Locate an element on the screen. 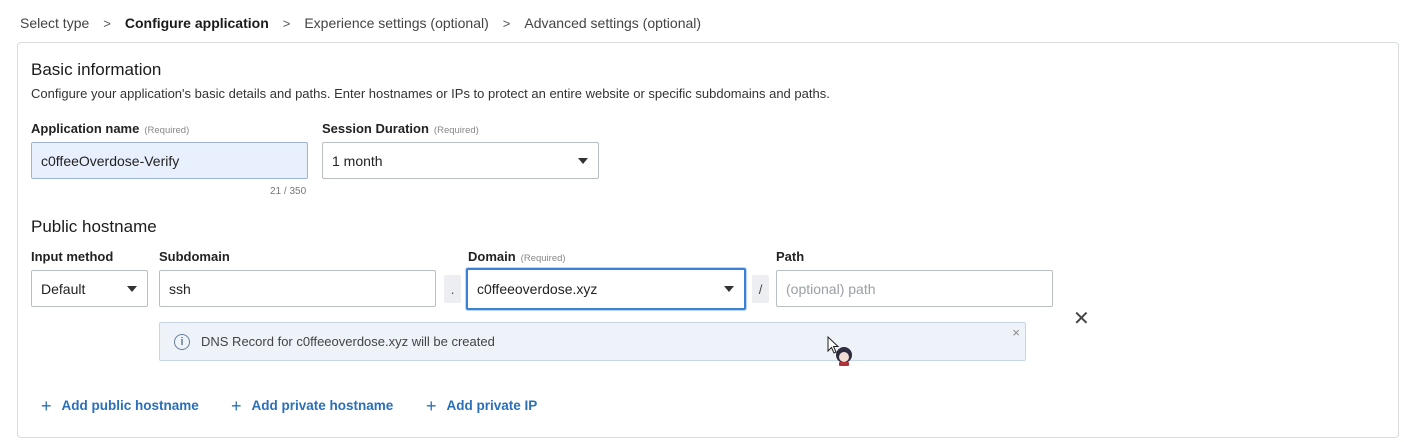  character-counter: 21 / 350 is located at coordinates (288, 191).